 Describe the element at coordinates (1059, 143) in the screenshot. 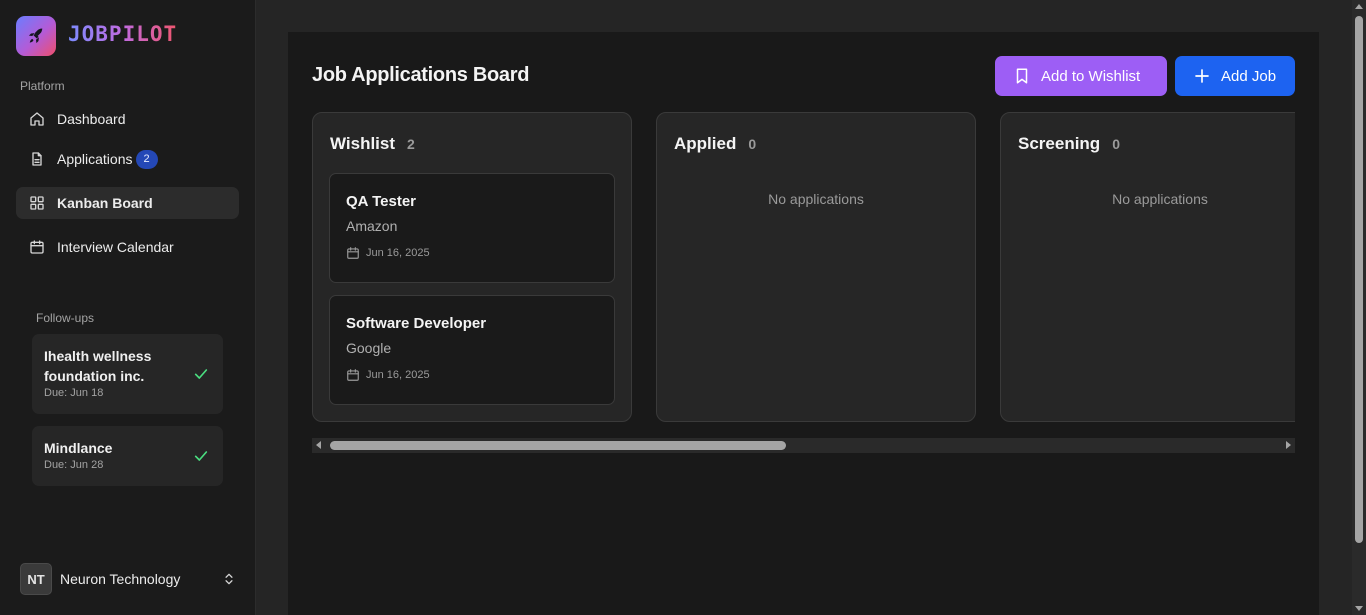

I see `column-title: Screening` at that location.